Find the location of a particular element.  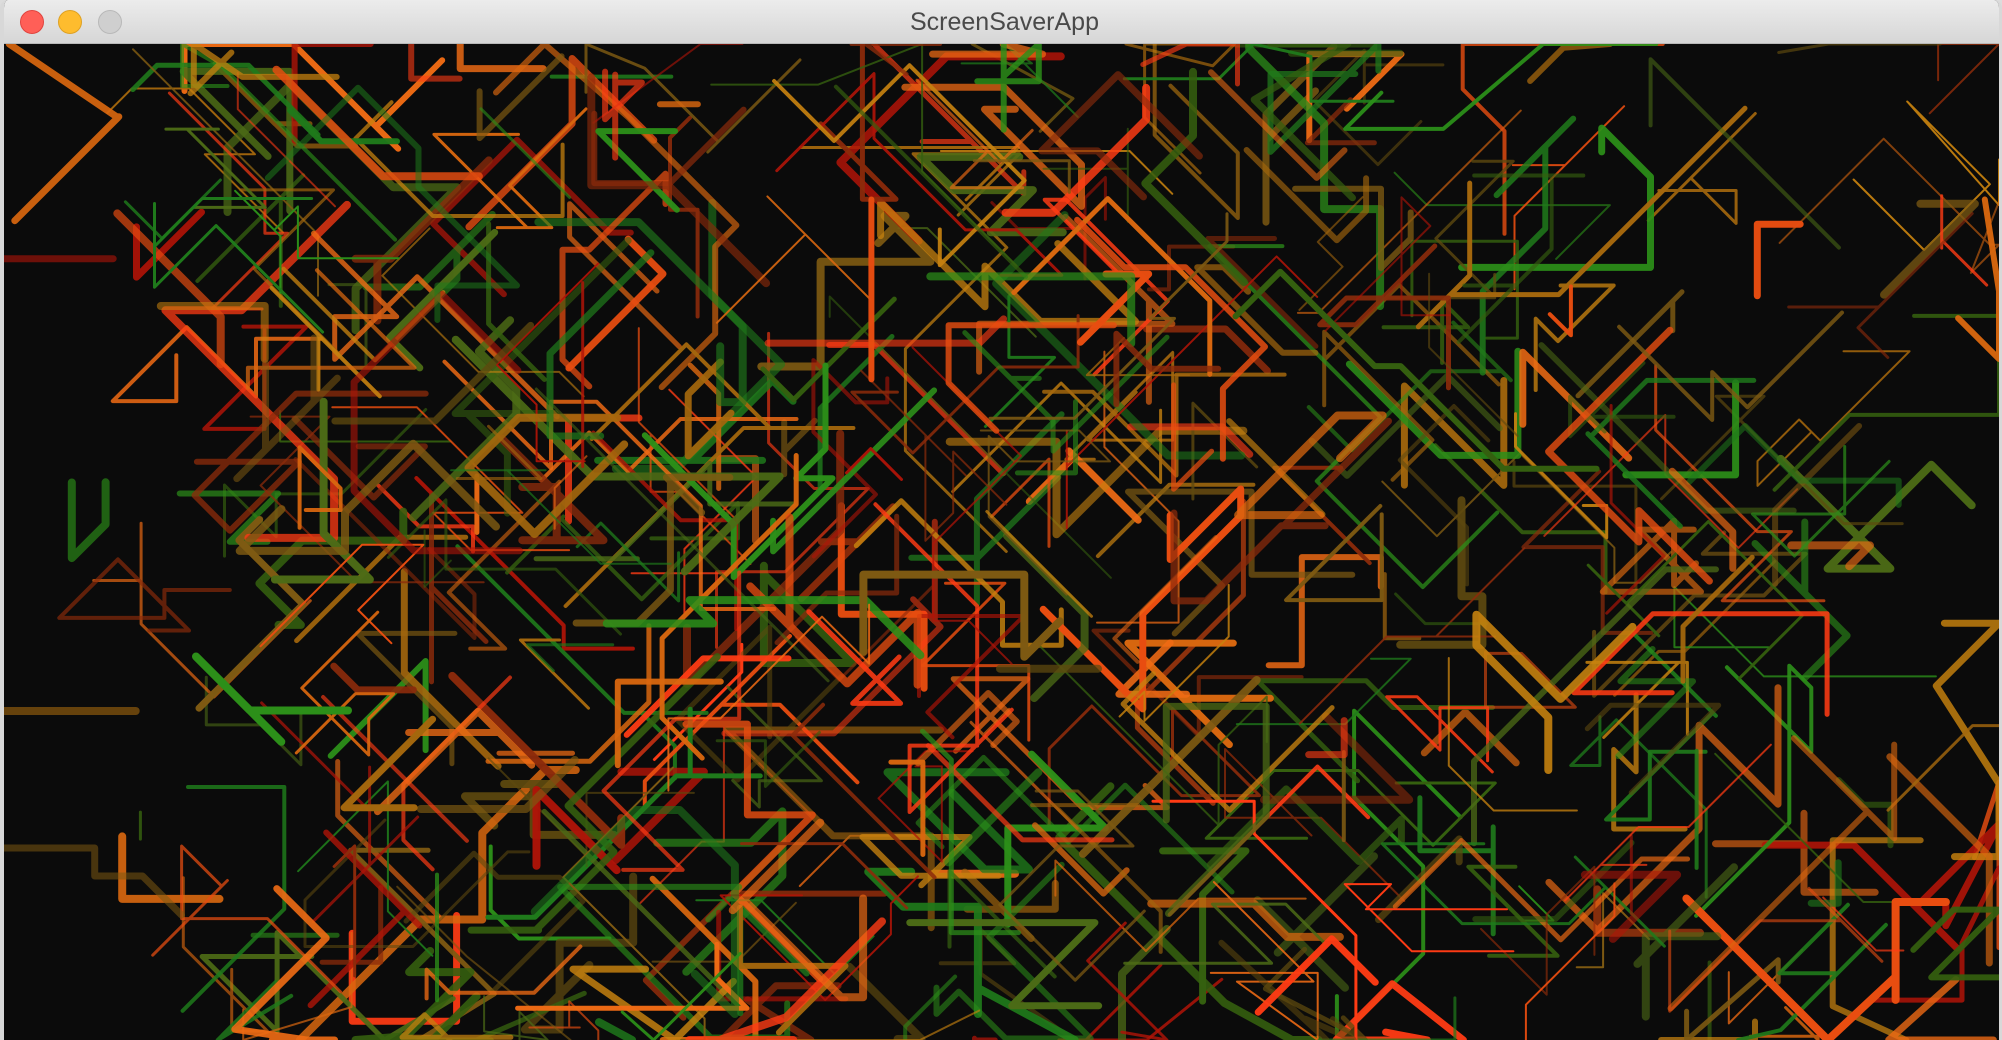

title-bar: ScreenSaverApp is located at coordinates (1001, 22).